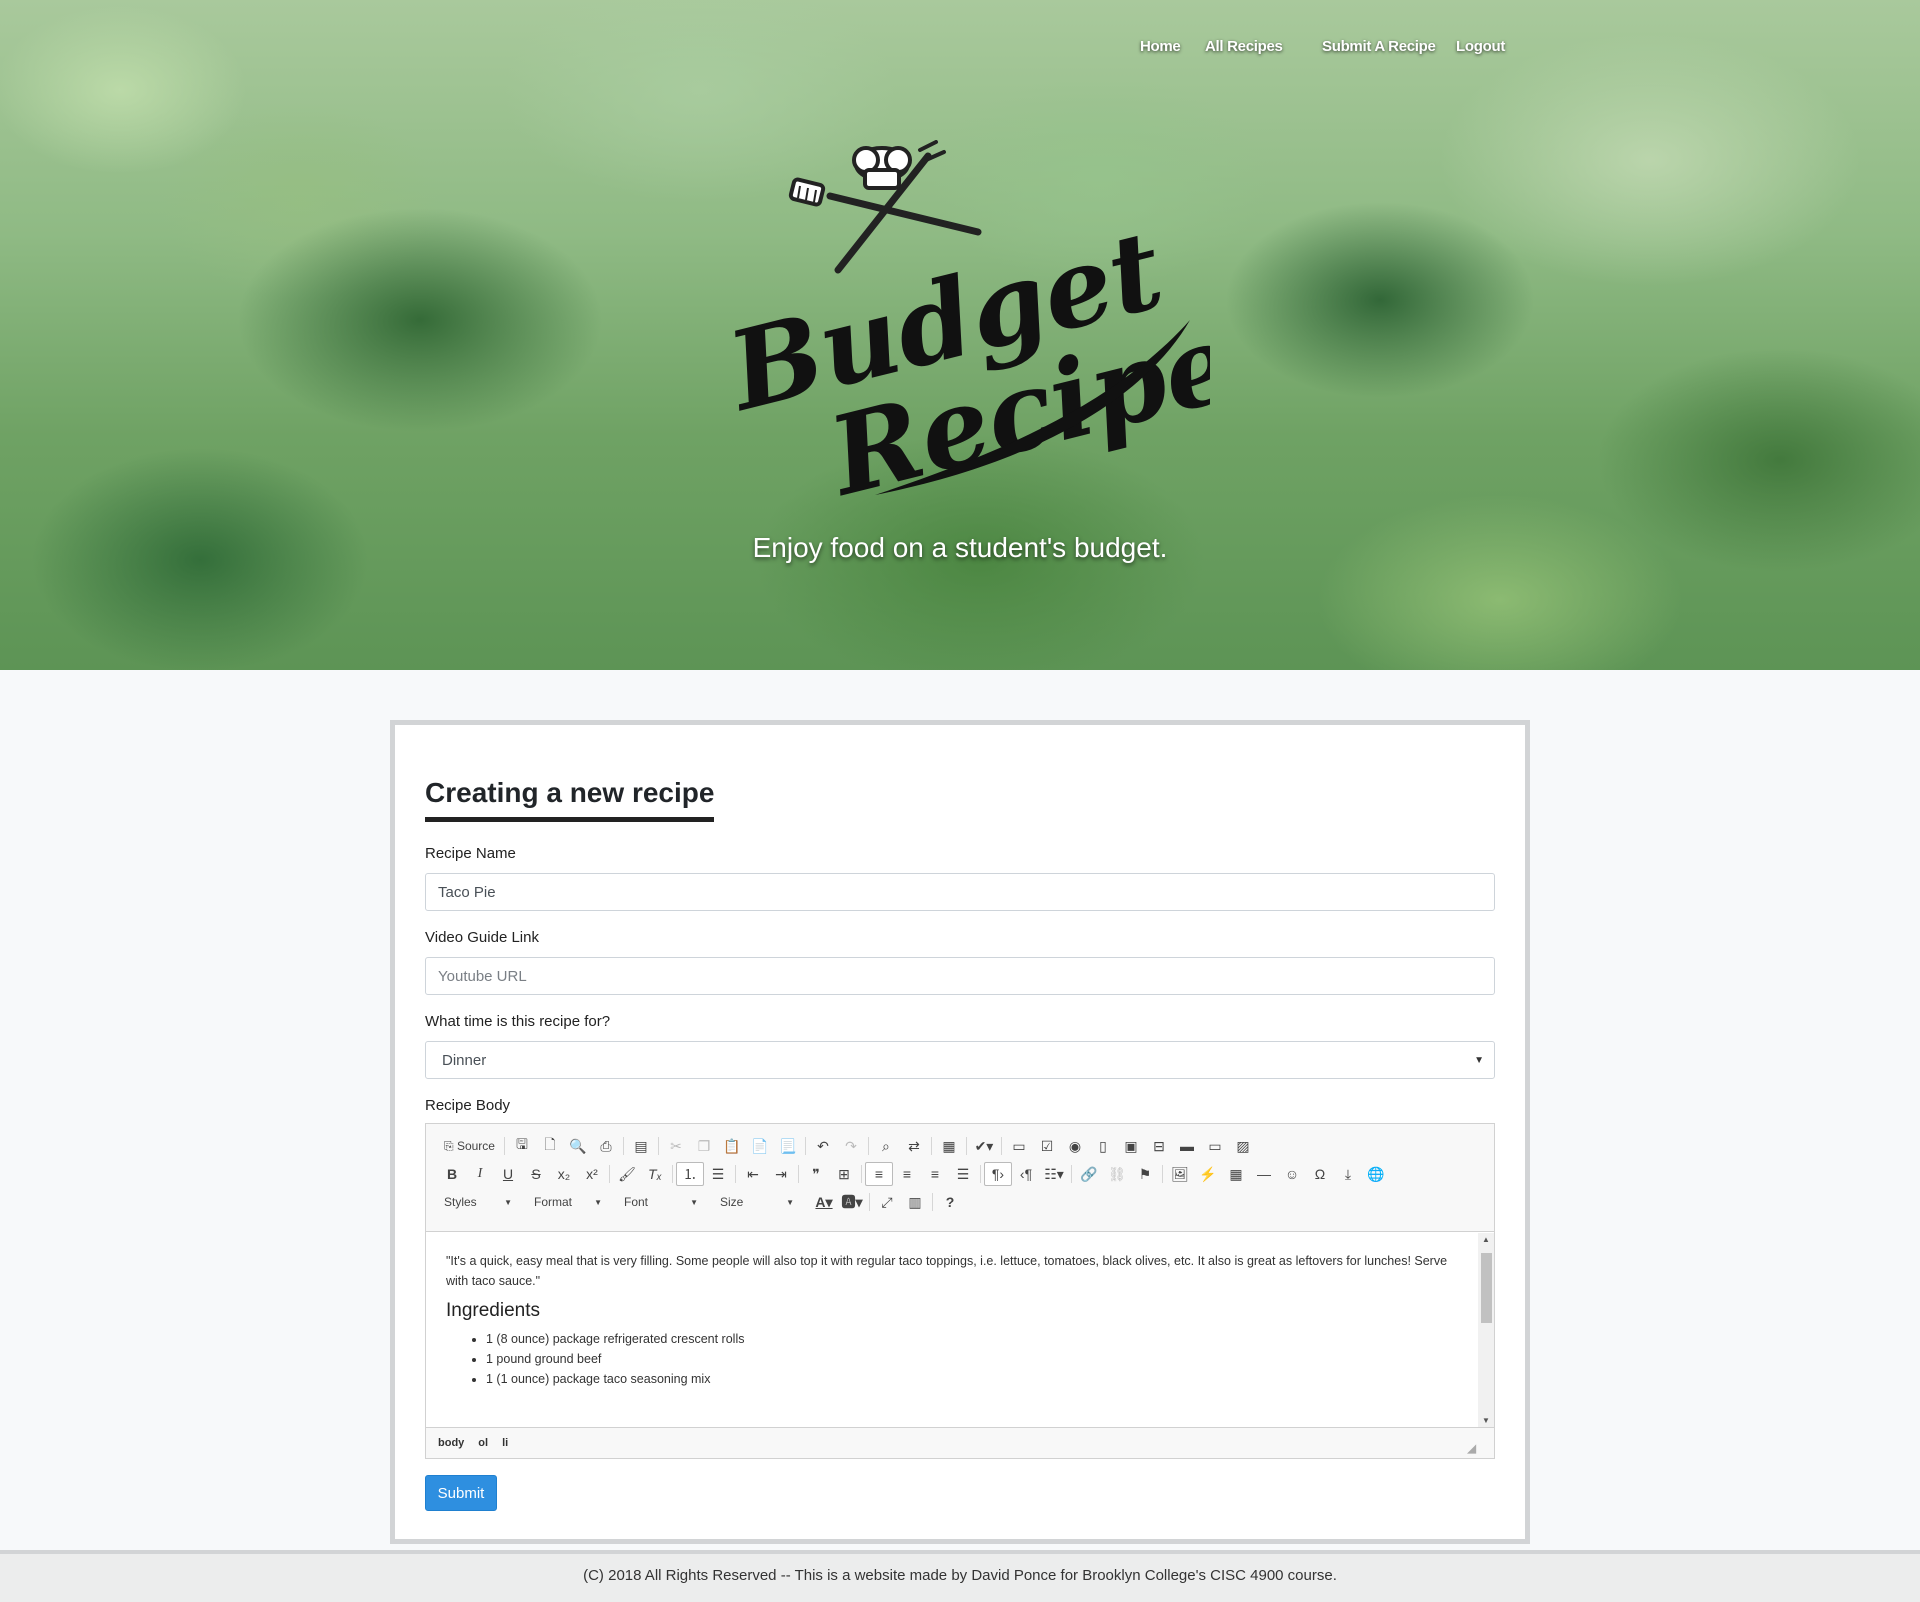 The image size is (1920, 1602). What do you see at coordinates (1208, 1174) in the screenshot?
I see `flash-icon: ⚡` at bounding box center [1208, 1174].